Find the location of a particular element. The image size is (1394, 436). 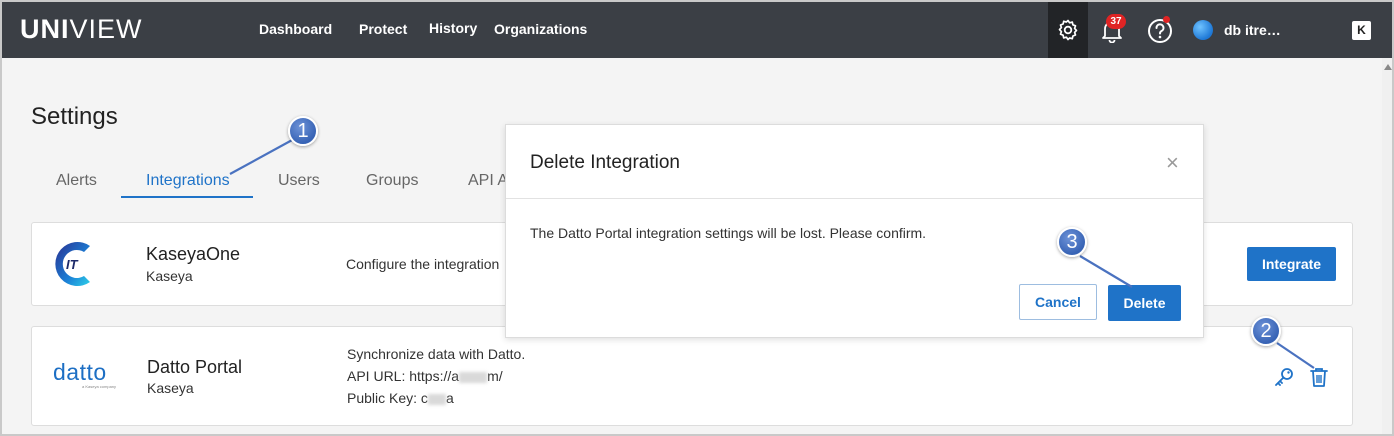

integration-name: KaseyaOne is located at coordinates (193, 254).